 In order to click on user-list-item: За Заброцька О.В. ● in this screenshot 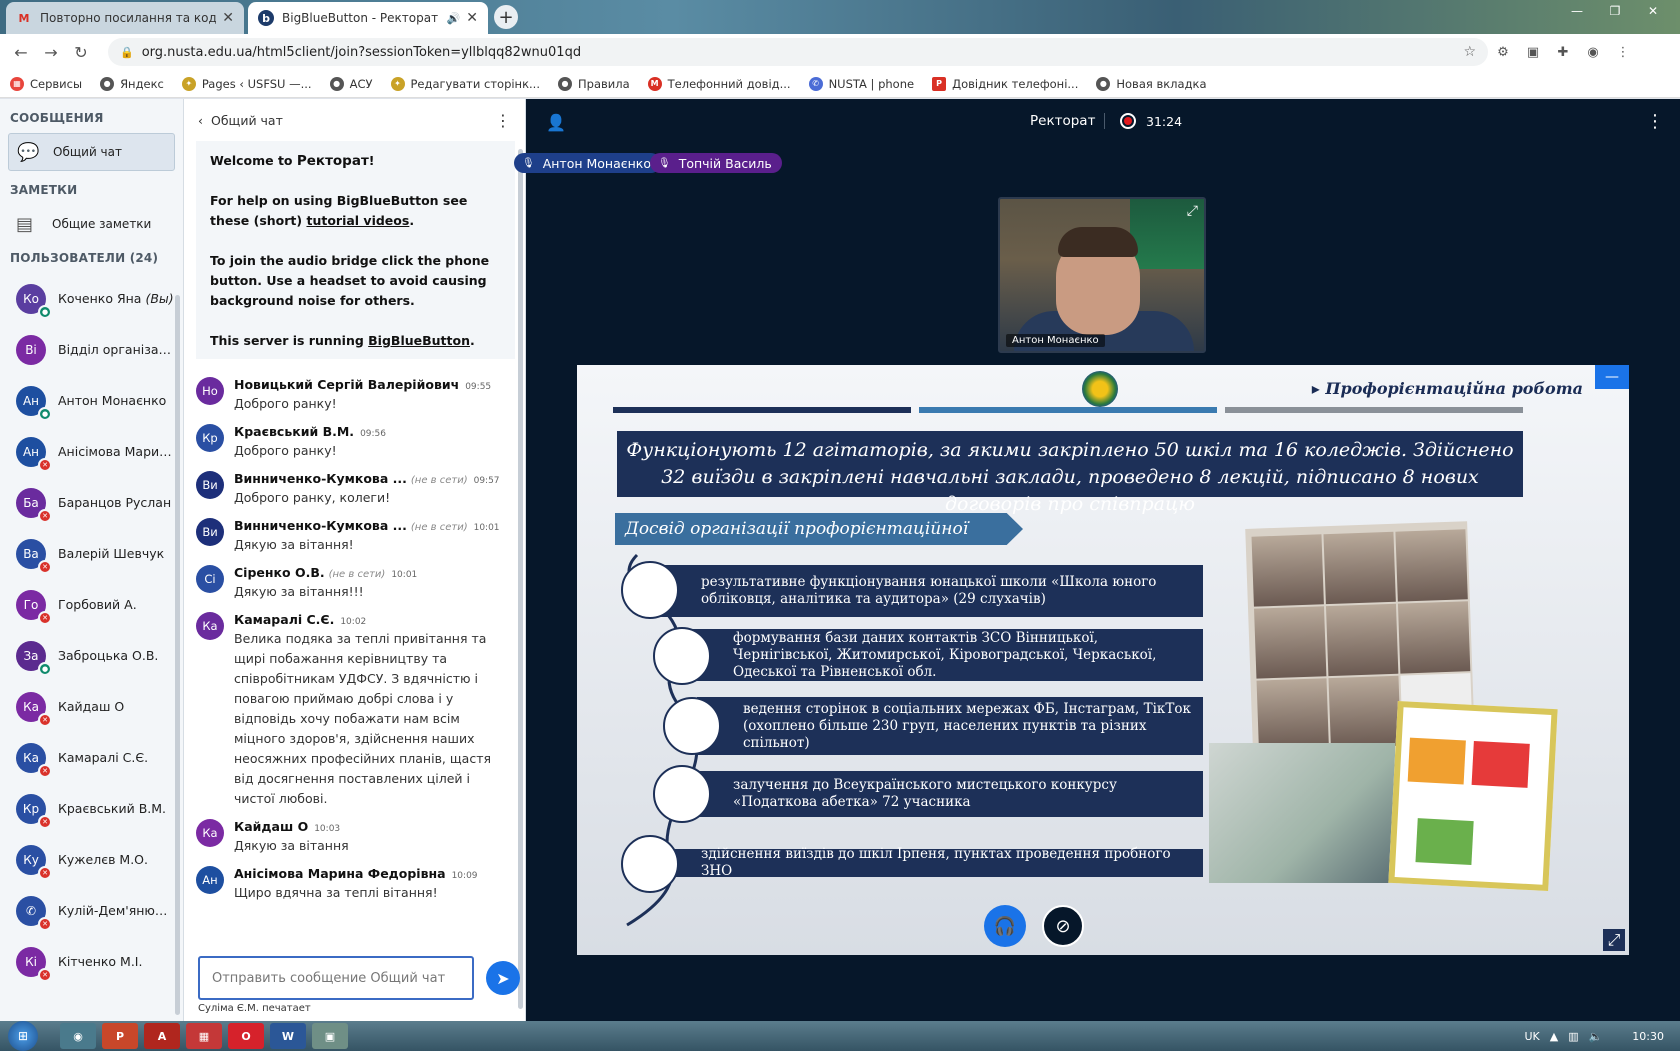, I will do `click(88, 655)`.